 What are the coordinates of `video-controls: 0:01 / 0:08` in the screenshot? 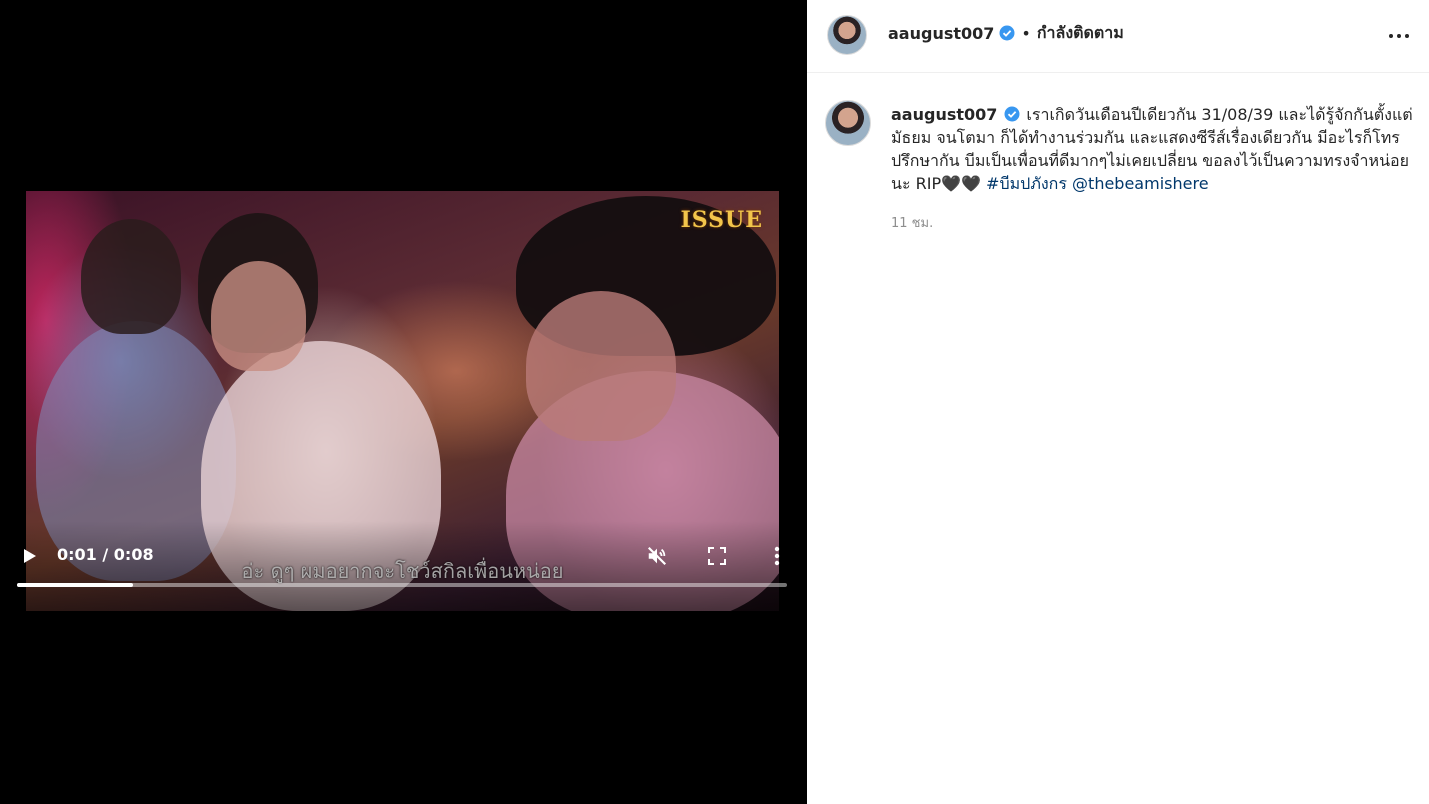 It's located at (402, 568).